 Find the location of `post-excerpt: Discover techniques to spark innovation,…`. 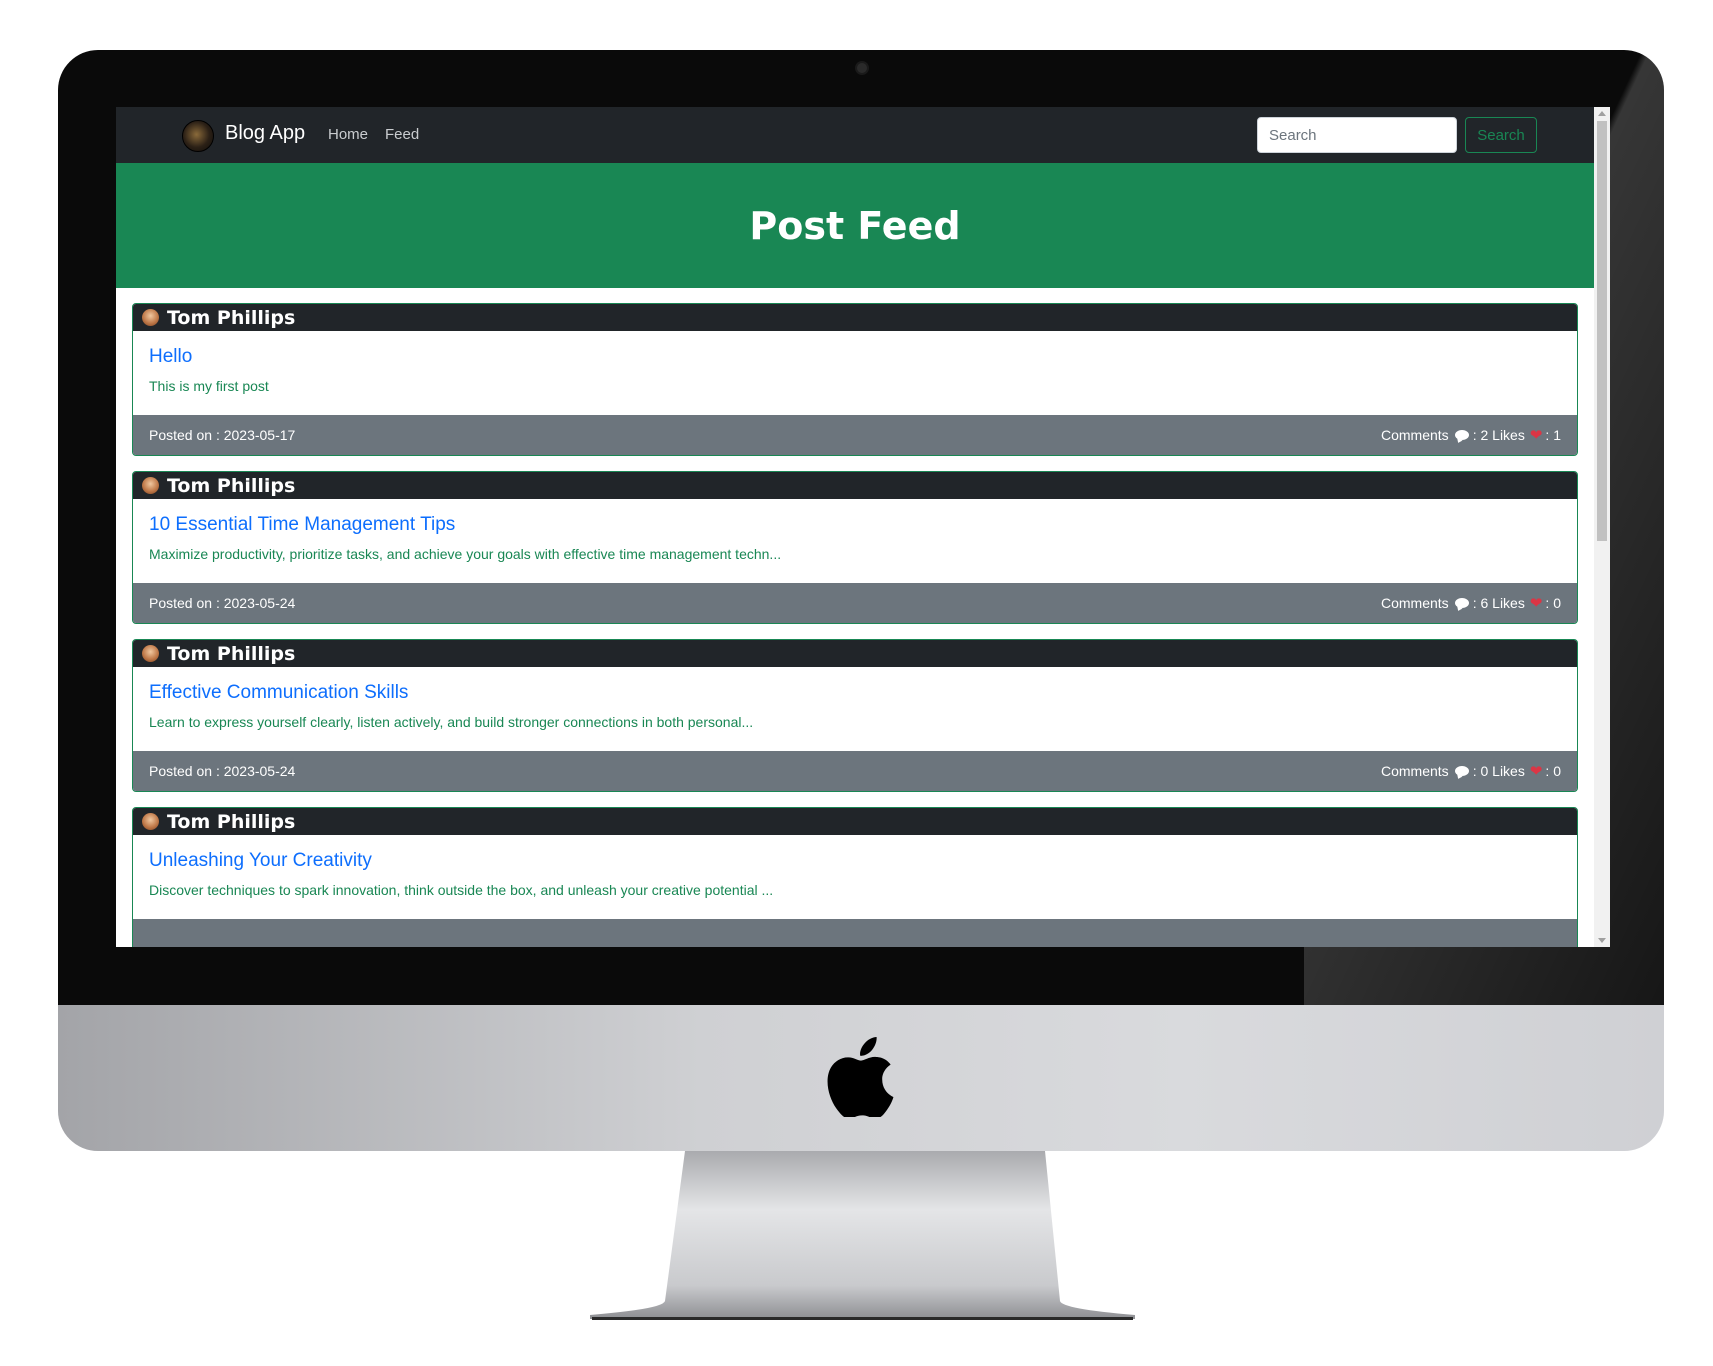

post-excerpt: Discover techniques to spark innovation,… is located at coordinates (461, 890).